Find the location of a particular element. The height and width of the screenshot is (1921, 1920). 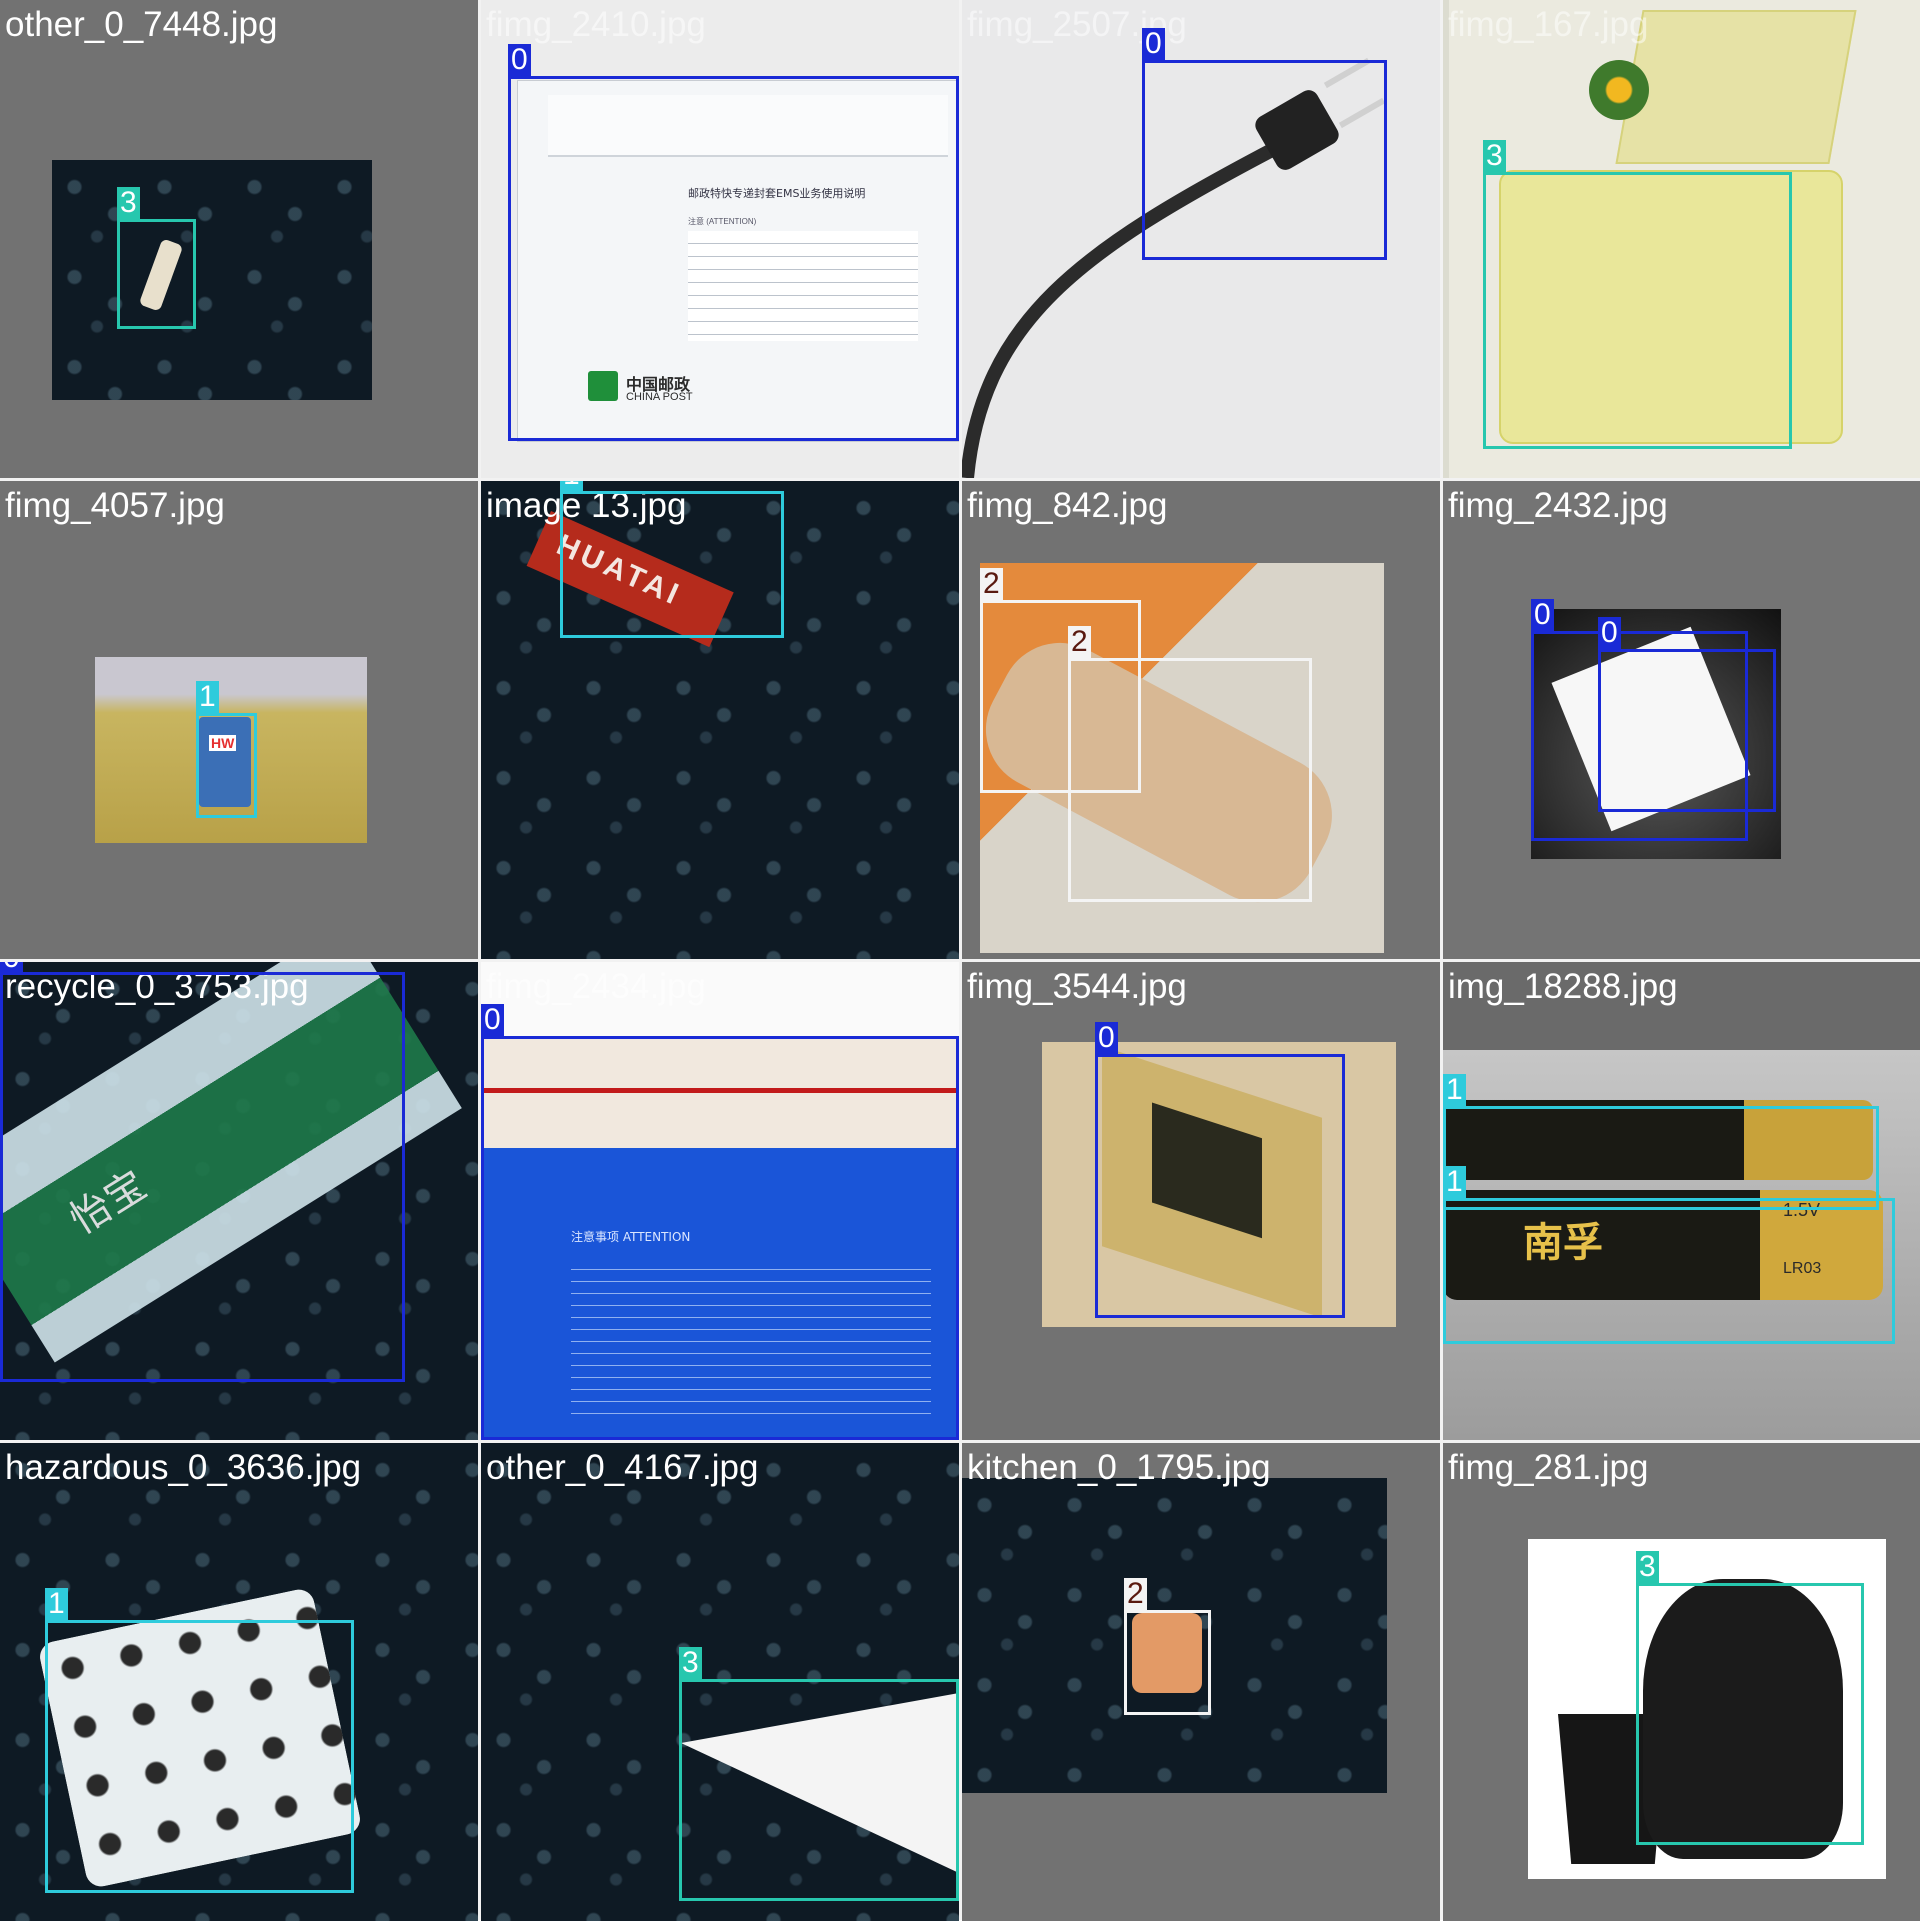

tile-fimg-167: fimg_167.jpg 3 is located at coordinates (1681, 239).